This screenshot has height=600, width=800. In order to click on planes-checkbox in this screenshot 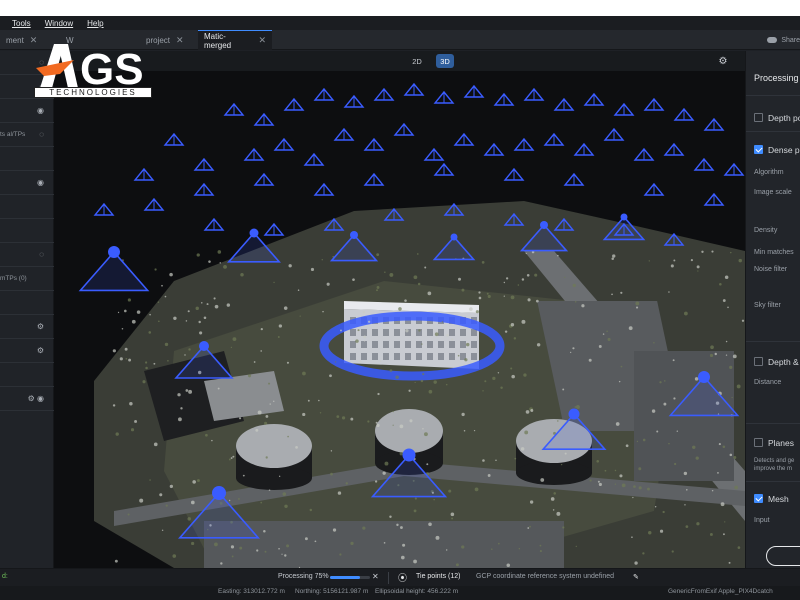, I will do `click(758, 442)`.